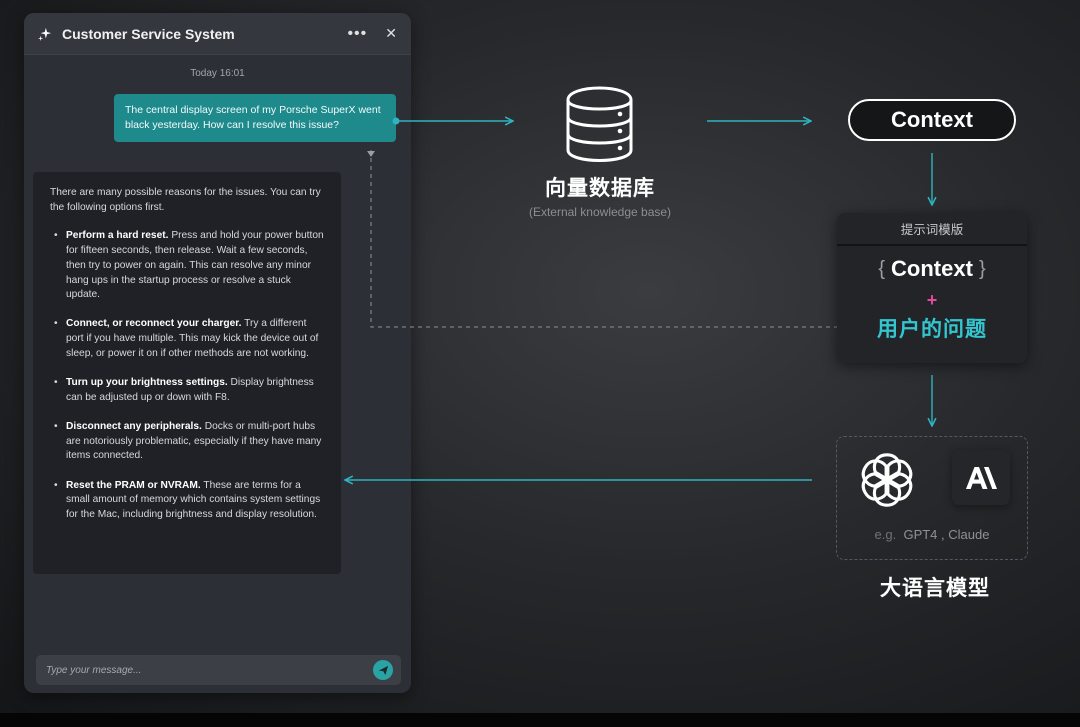 The image size is (1080, 727). I want to click on vector-database-node: 向量数据库 (External knowledge base), so click(600, 195).